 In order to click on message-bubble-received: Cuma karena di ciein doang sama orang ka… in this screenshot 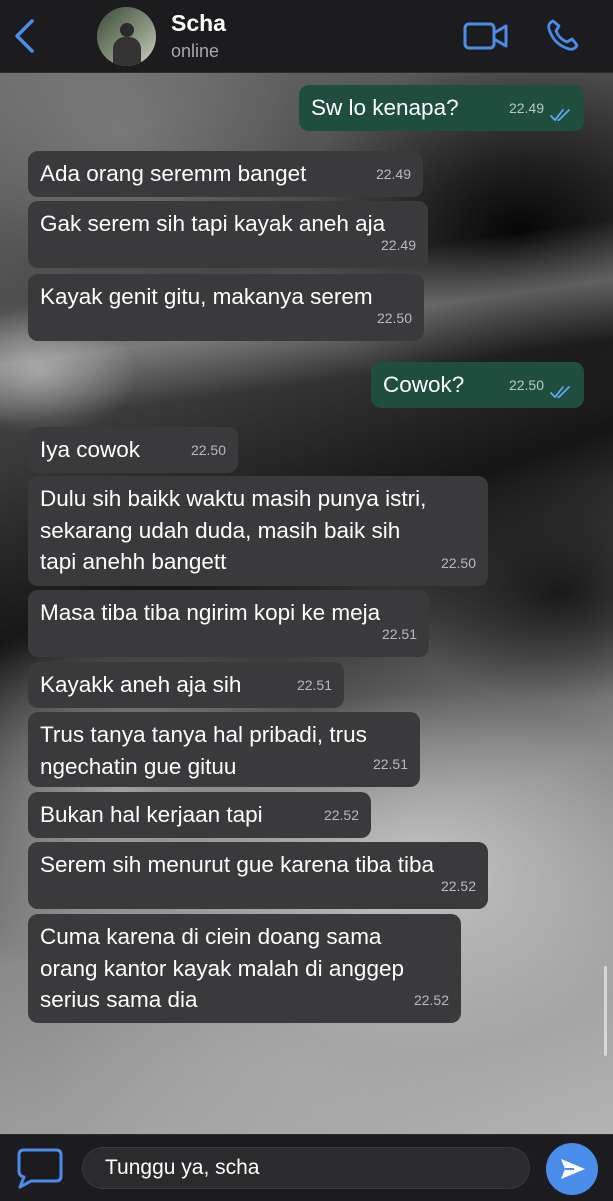, I will do `click(244, 968)`.